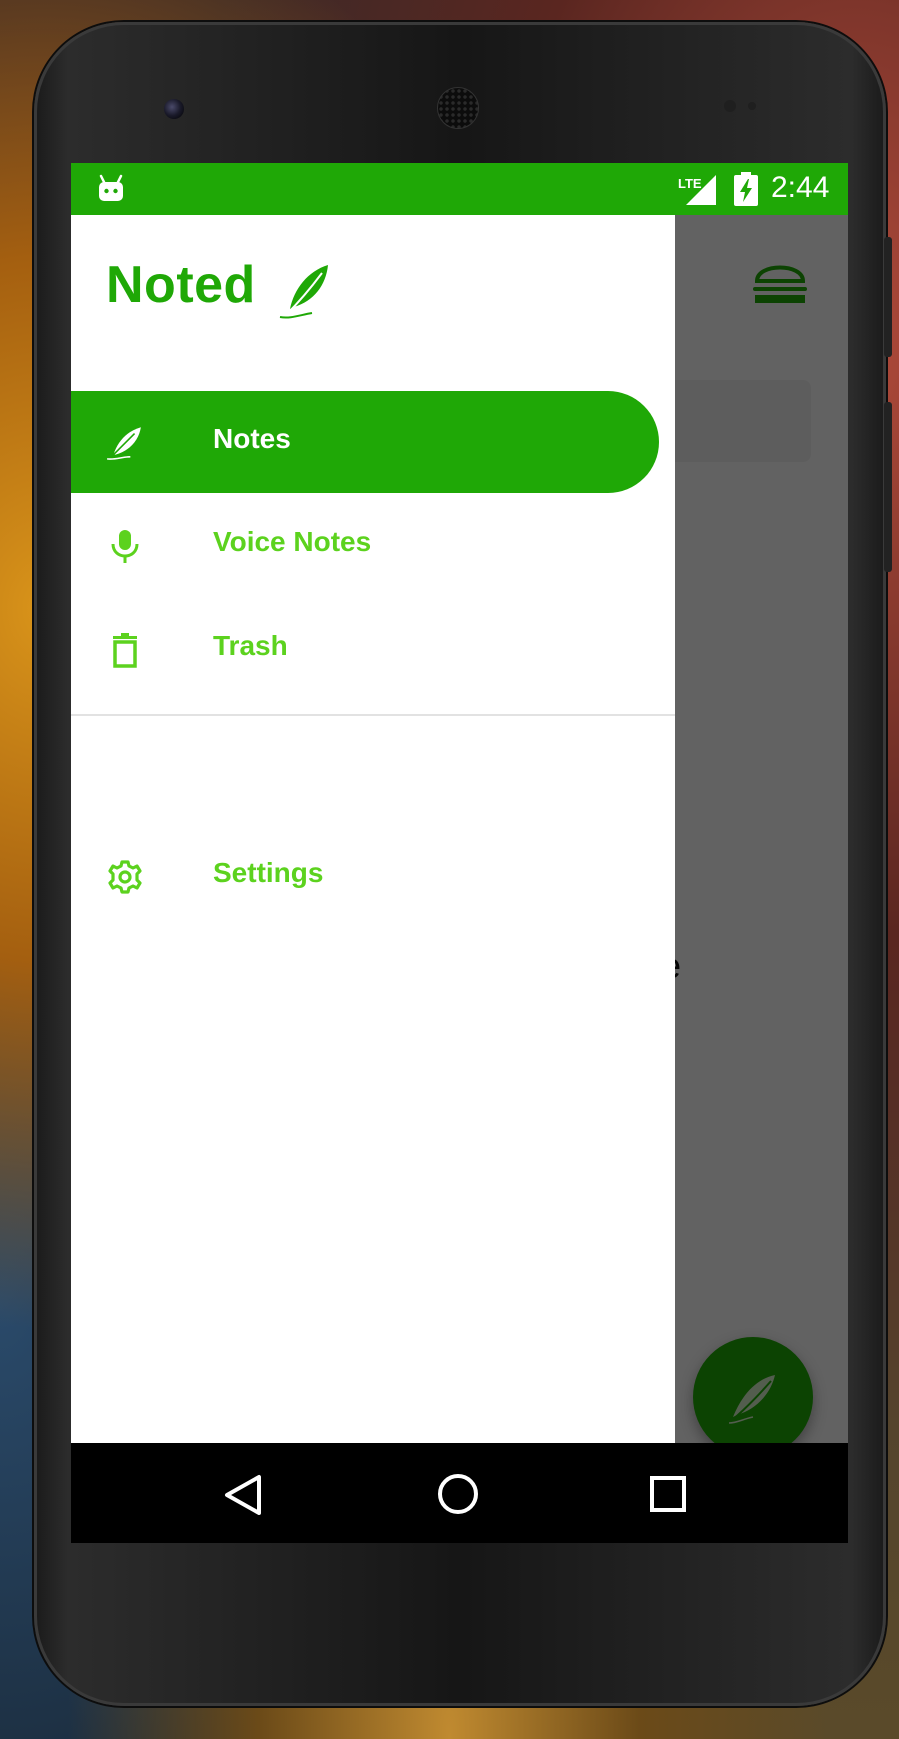 This screenshot has height=1739, width=899. I want to click on system-navigation-bar, so click(459, 1493).